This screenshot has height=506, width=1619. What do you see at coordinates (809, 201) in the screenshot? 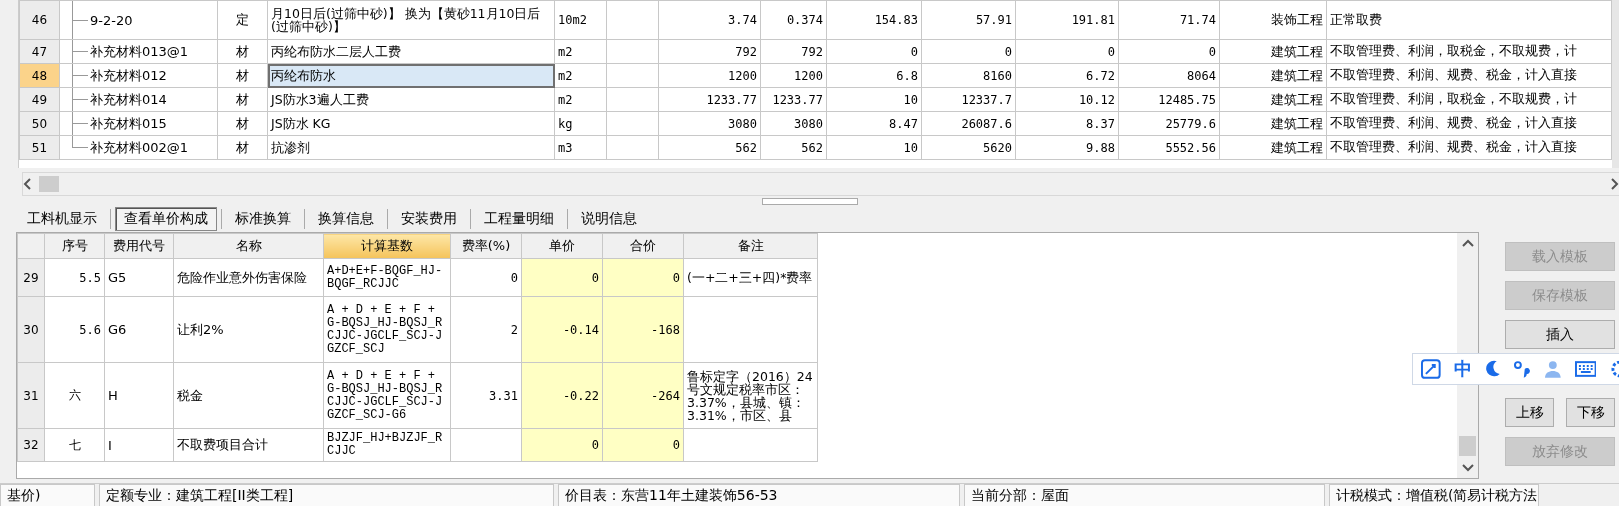
I see `splitter-handle` at bounding box center [809, 201].